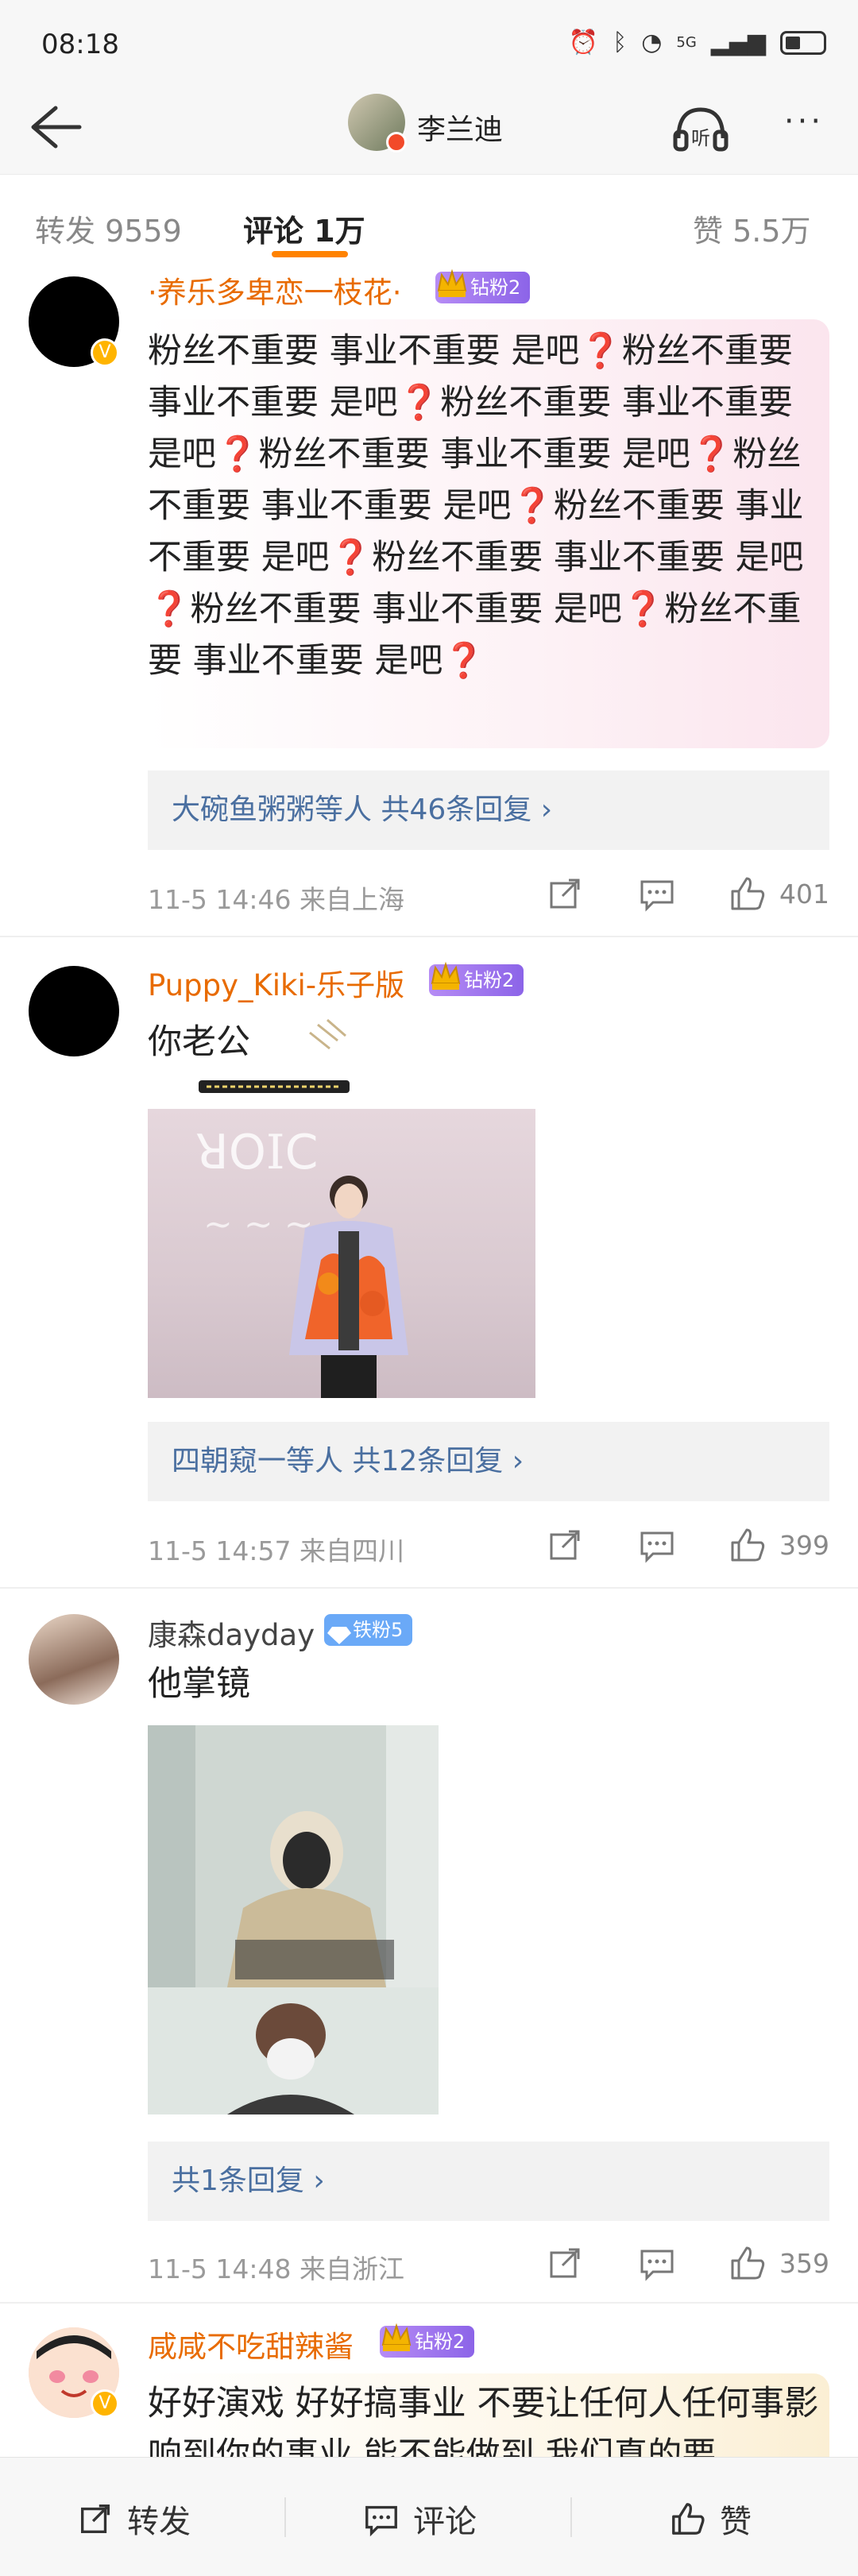  Describe the element at coordinates (700, 138) in the screenshot. I see `svg-text: 听` at that location.